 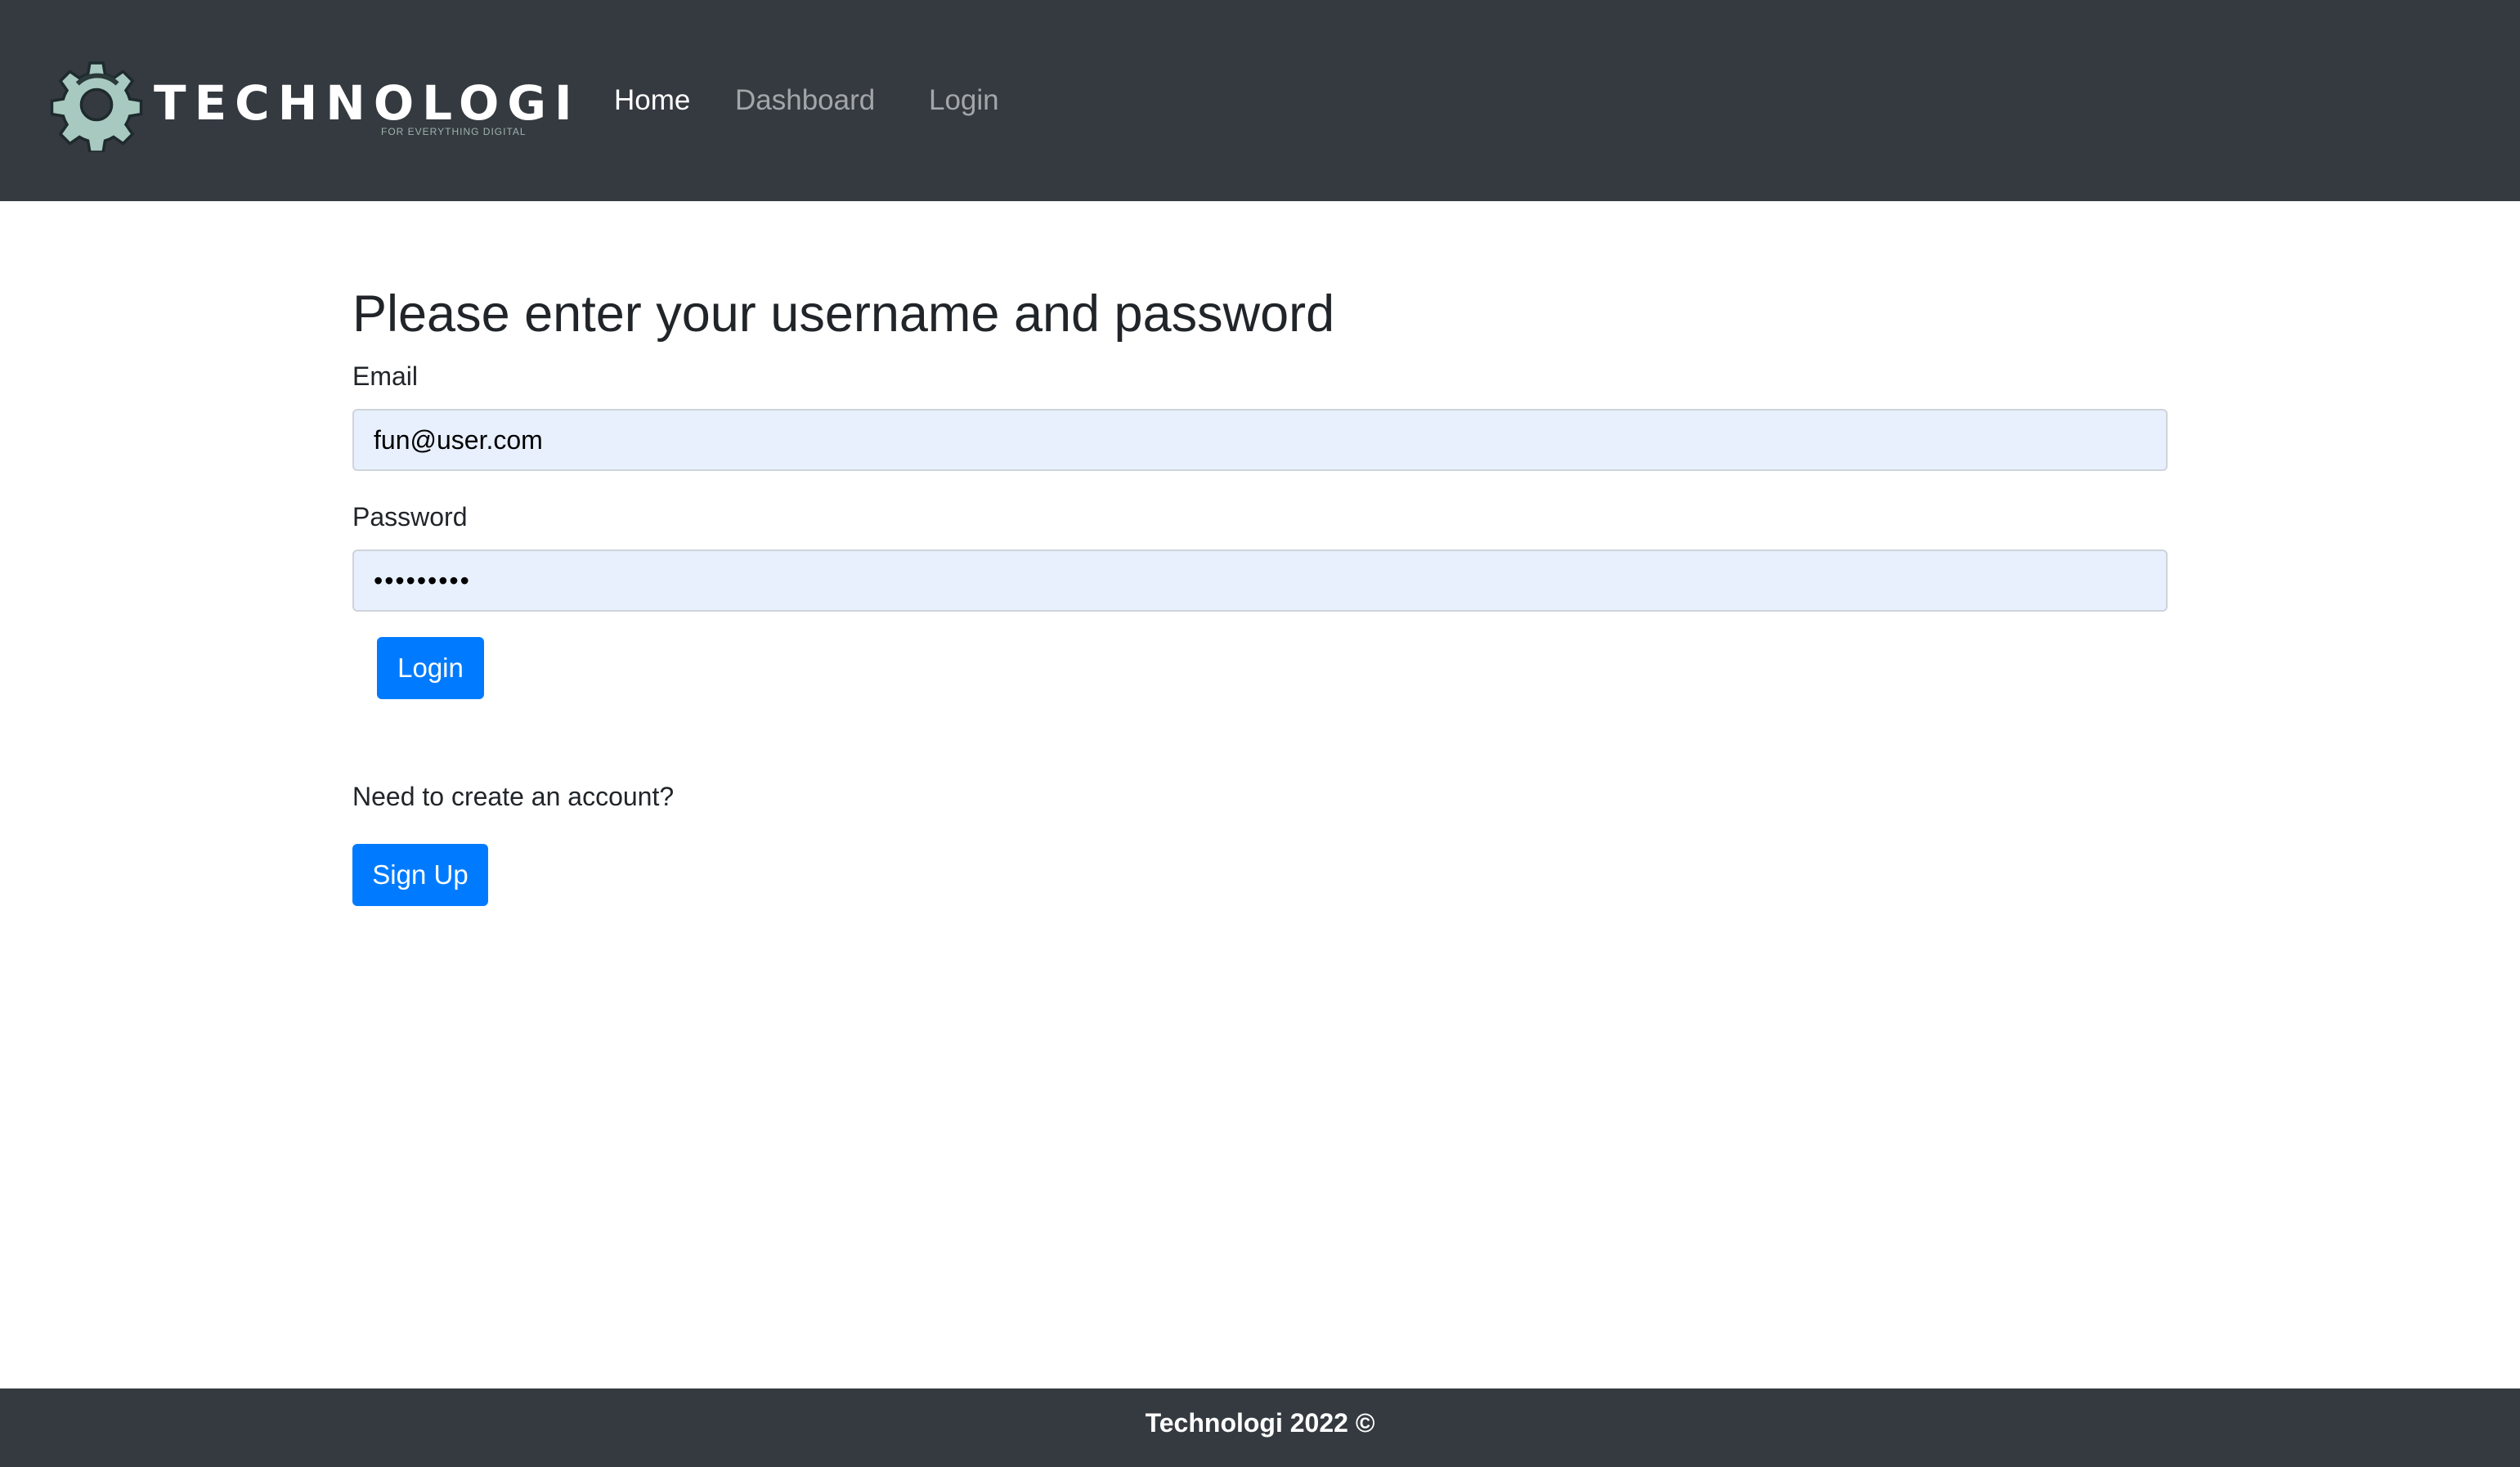 I want to click on gear-icon, so click(x=96, y=106).